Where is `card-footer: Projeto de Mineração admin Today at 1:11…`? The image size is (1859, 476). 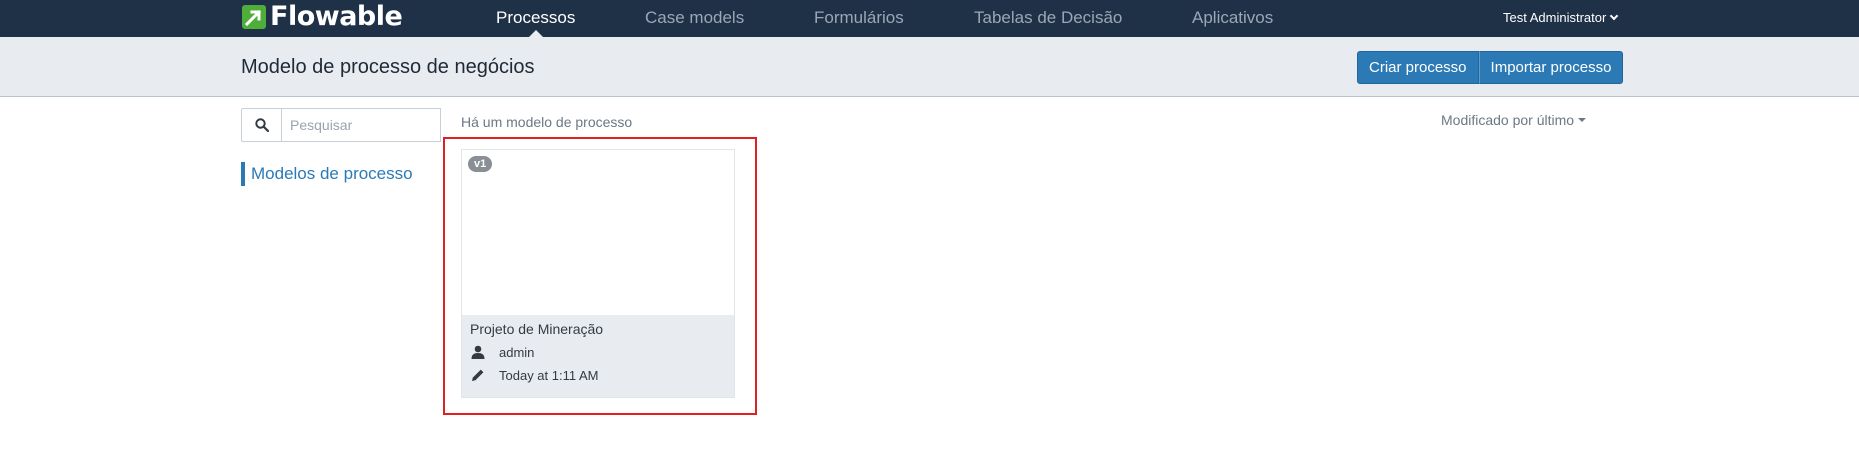 card-footer: Projeto de Mineração admin Today at 1:11… is located at coordinates (598, 356).